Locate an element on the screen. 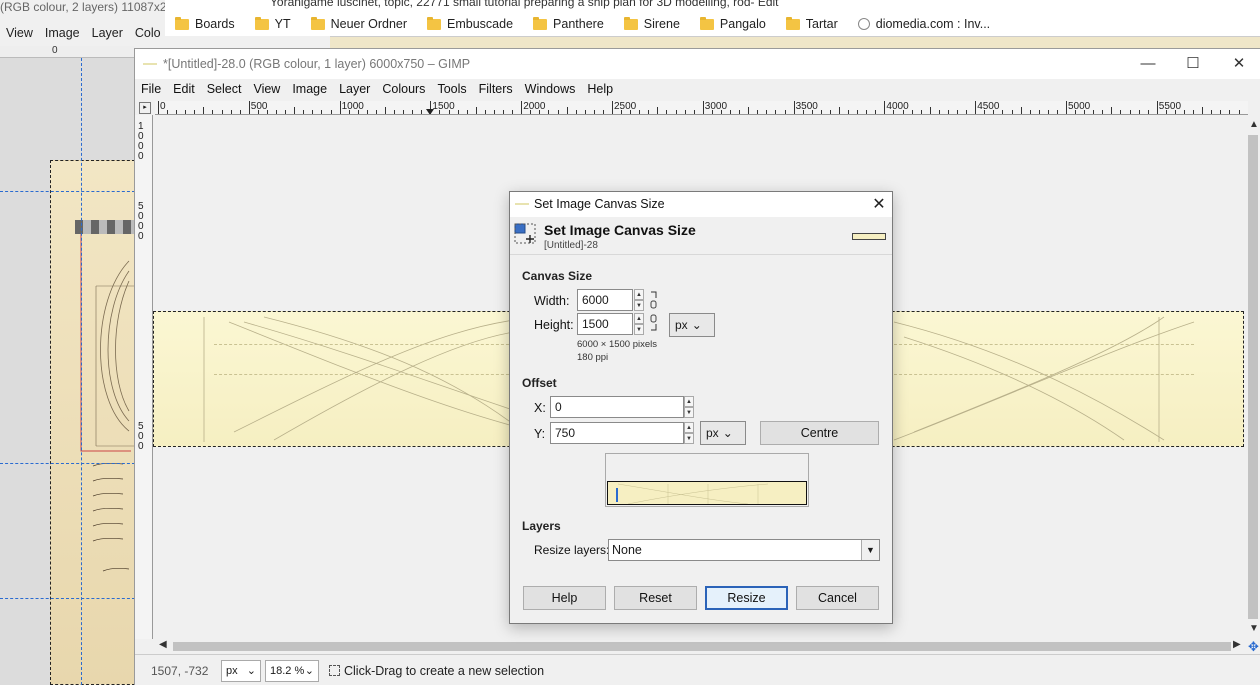 Image resolution: width=1260 pixels, height=685 pixels. menu-layer: Layer is located at coordinates (354, 90).